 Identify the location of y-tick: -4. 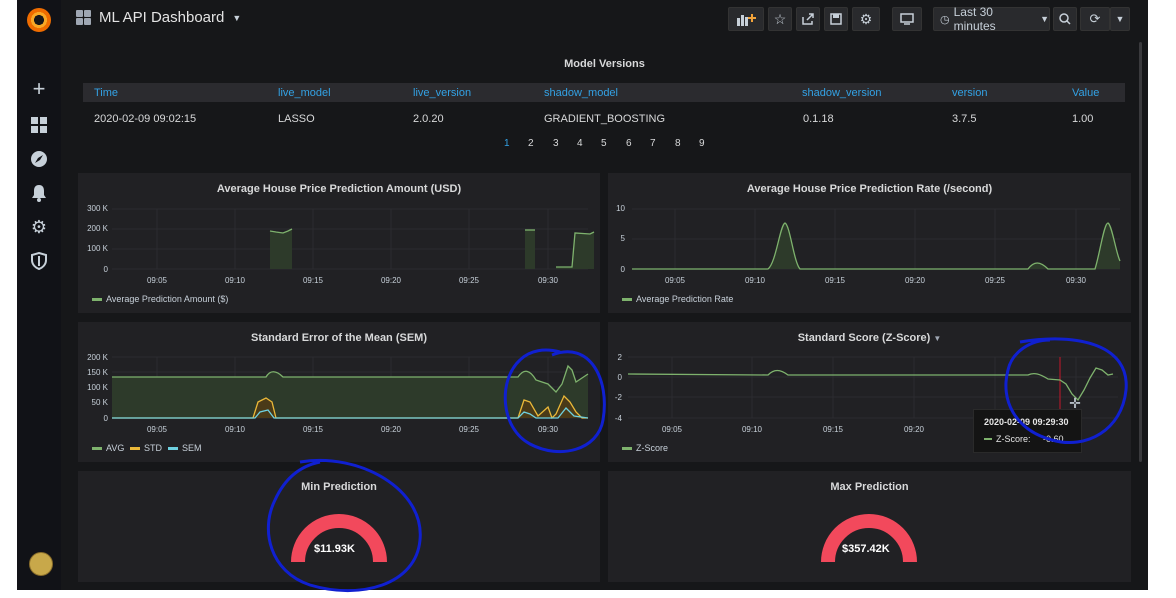
(619, 418).